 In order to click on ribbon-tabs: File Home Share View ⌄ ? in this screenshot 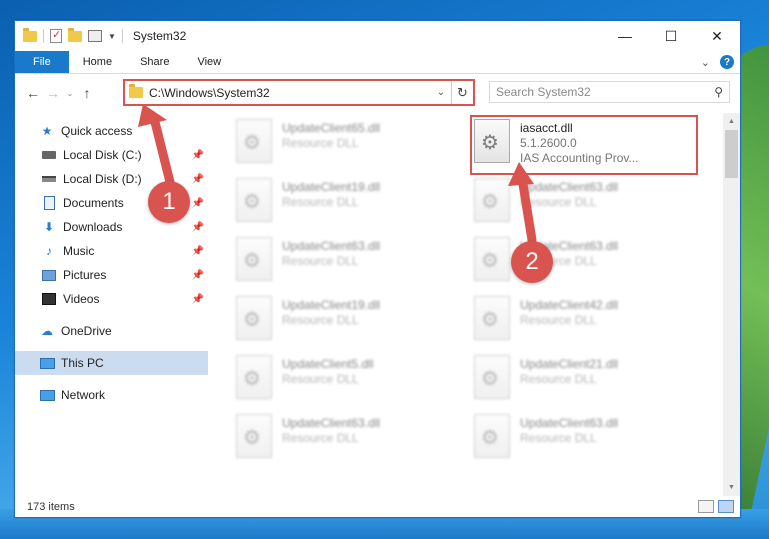, I will do `click(377, 62)`.